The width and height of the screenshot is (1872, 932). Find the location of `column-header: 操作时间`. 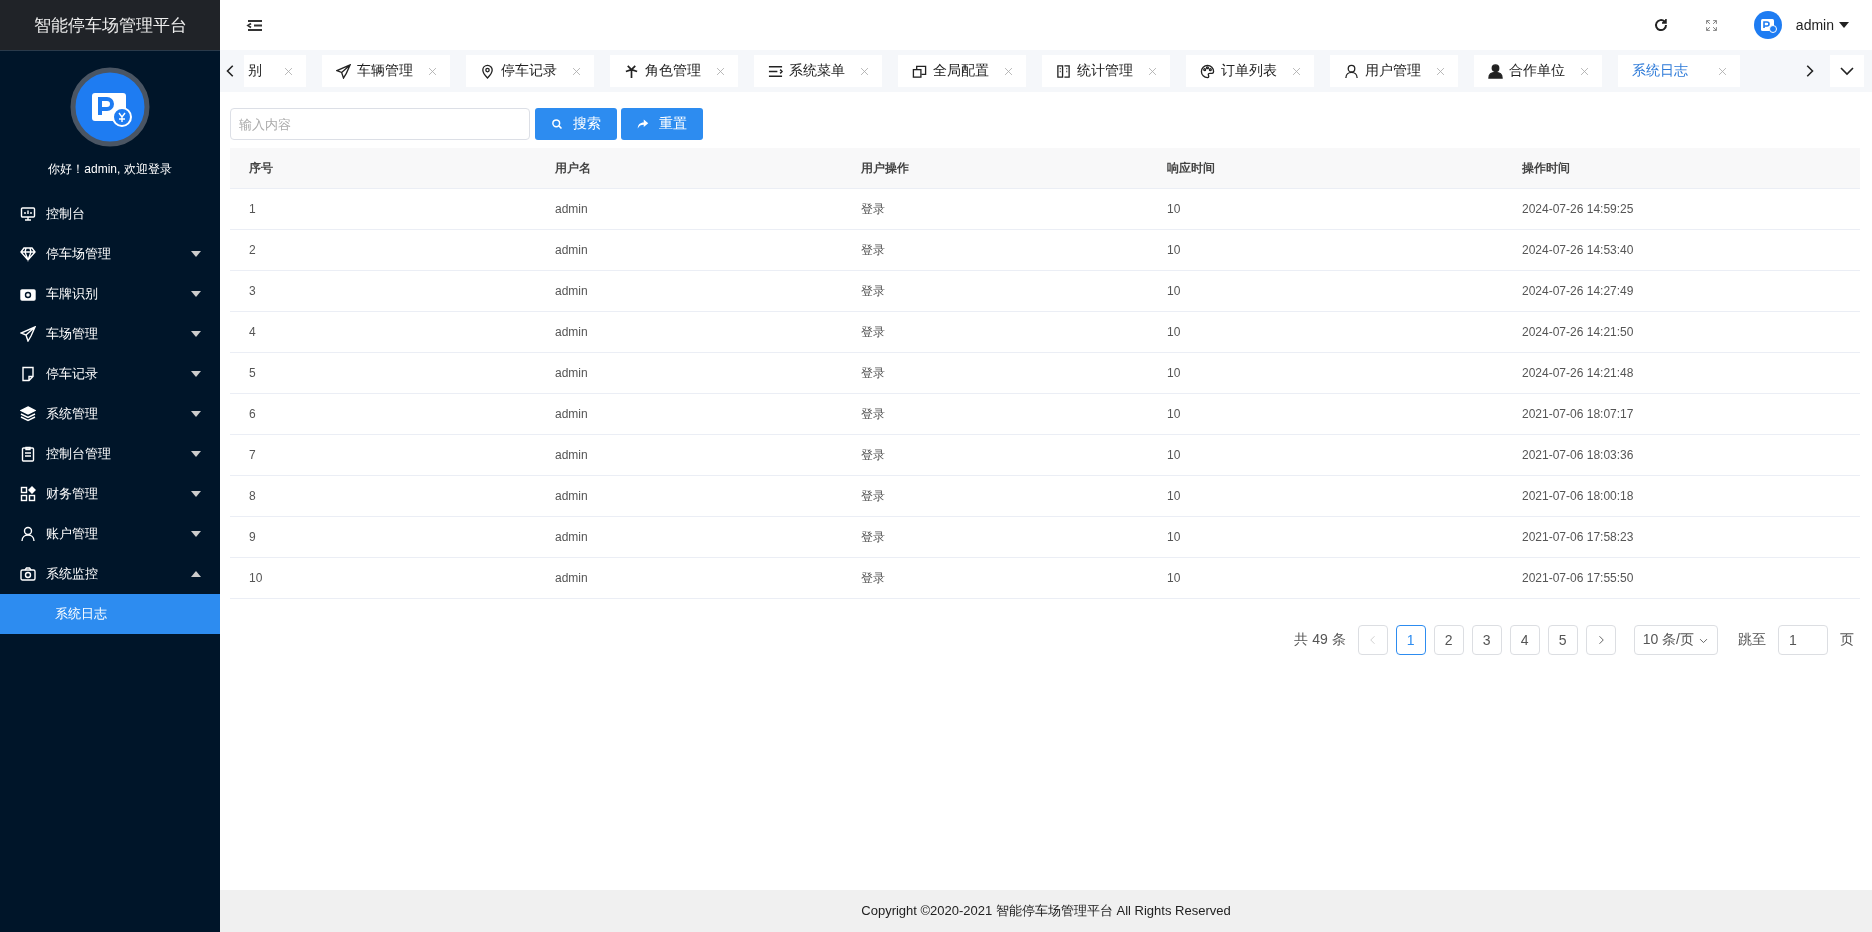

column-header: 操作时间 is located at coordinates (1681, 168).